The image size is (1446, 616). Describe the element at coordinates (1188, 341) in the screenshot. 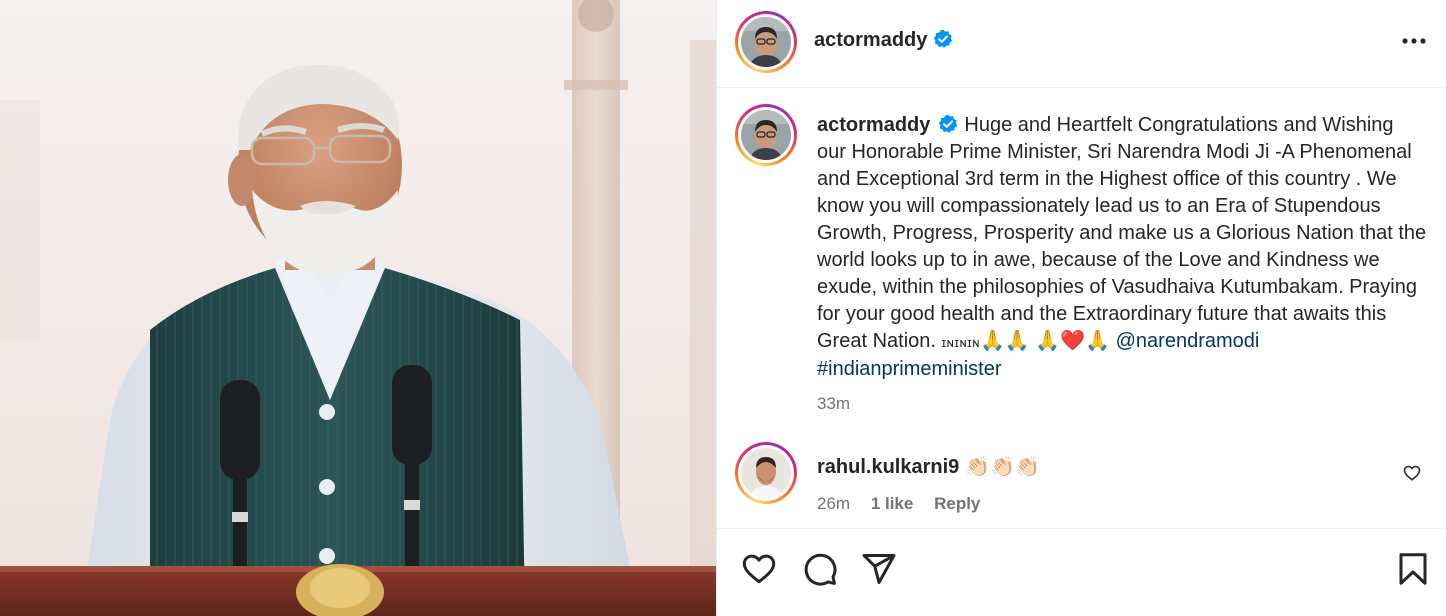

I see `mention-link: @narendramodi` at that location.